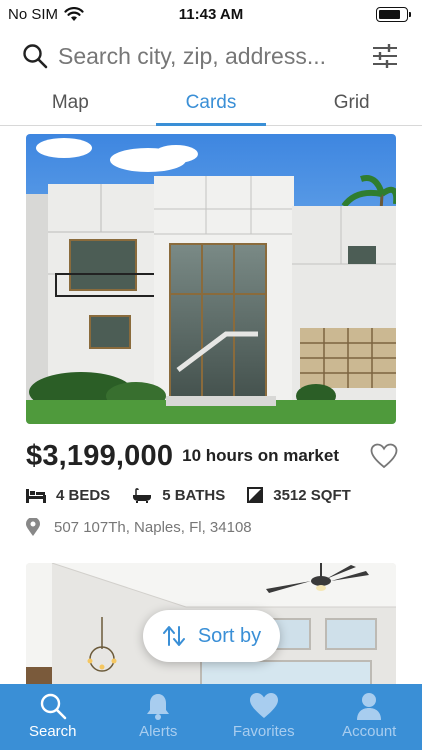 Image resolution: width=422 pixels, height=750 pixels. What do you see at coordinates (173, 636) in the screenshot?
I see `sort-arrows-icon` at bounding box center [173, 636].